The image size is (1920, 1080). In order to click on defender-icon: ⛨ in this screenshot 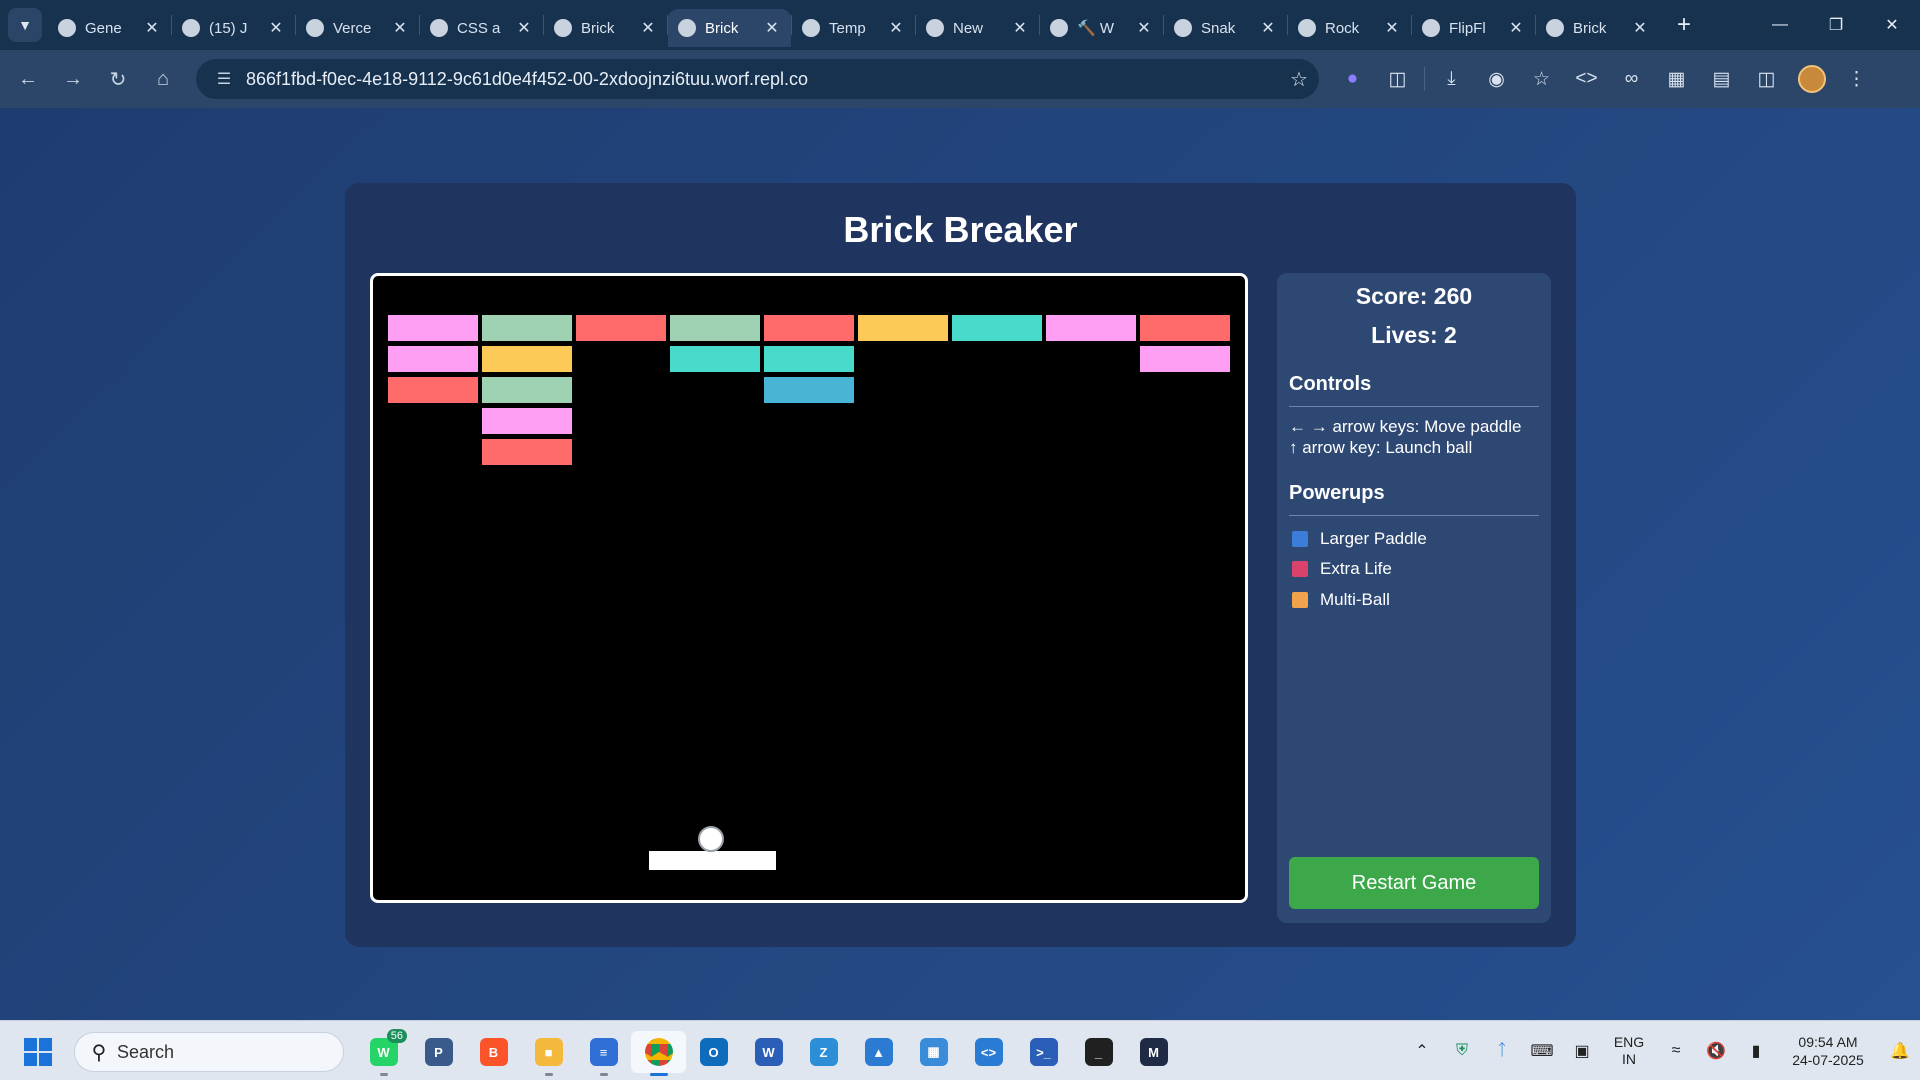, I will do `click(1462, 1051)`.